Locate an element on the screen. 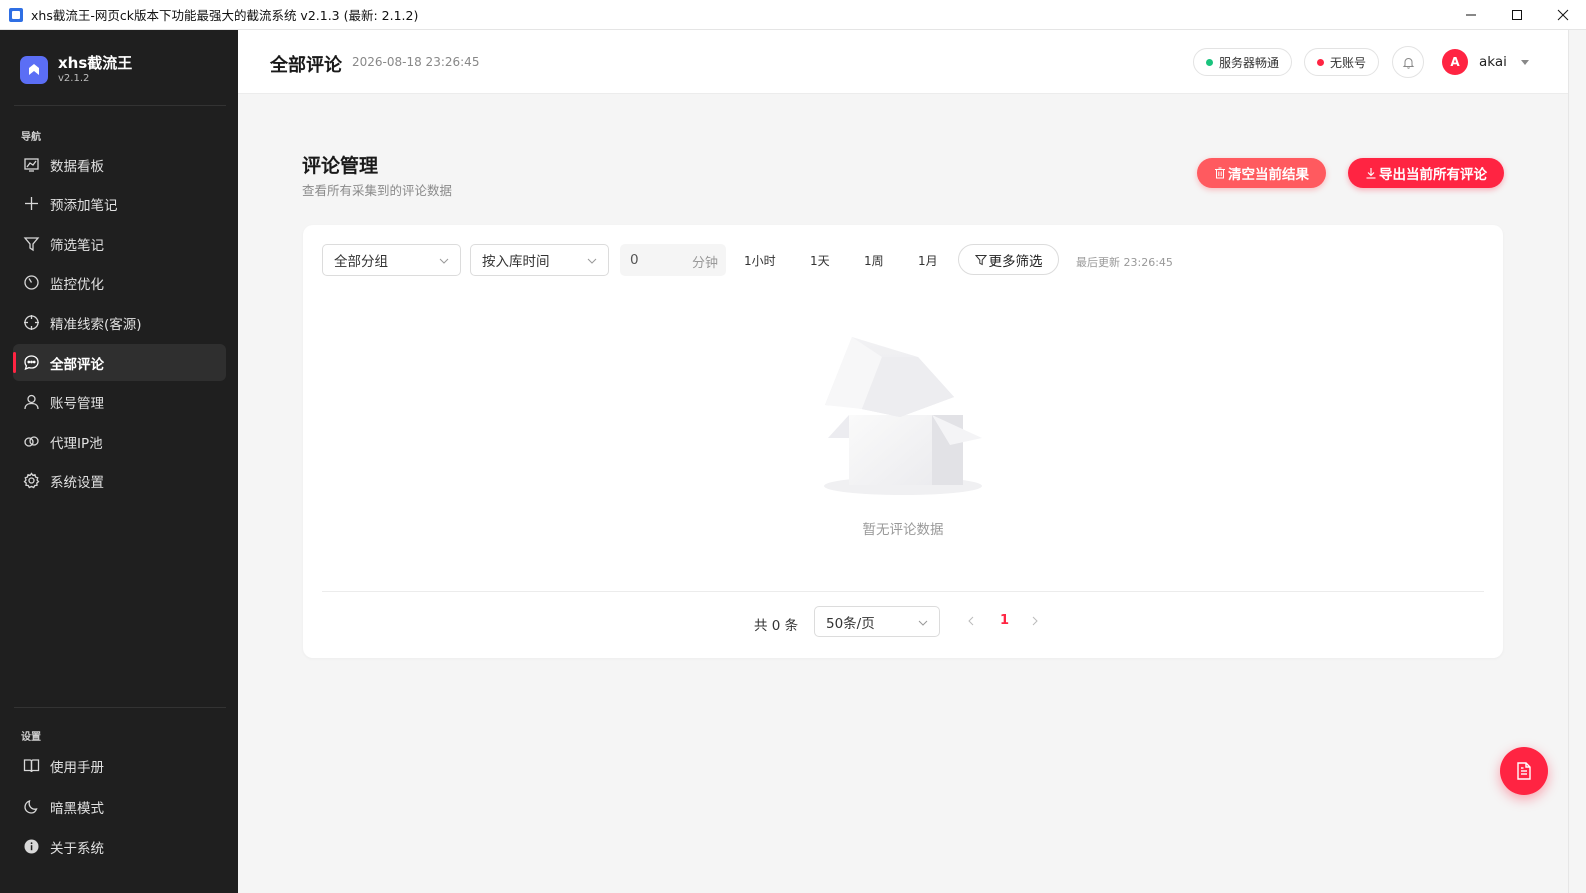  document-icon is located at coordinates (1524, 771).